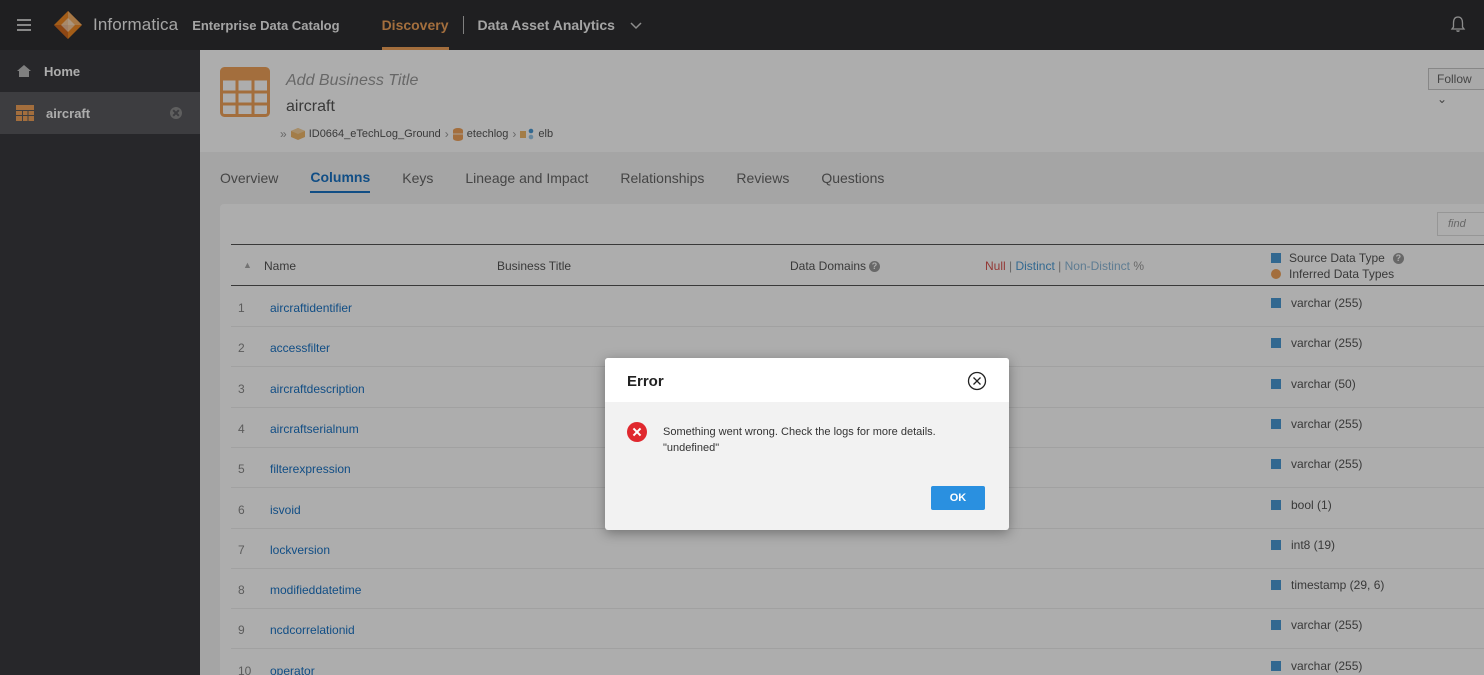 The width and height of the screenshot is (1484, 675). I want to click on ok-button: OK, so click(958, 498).